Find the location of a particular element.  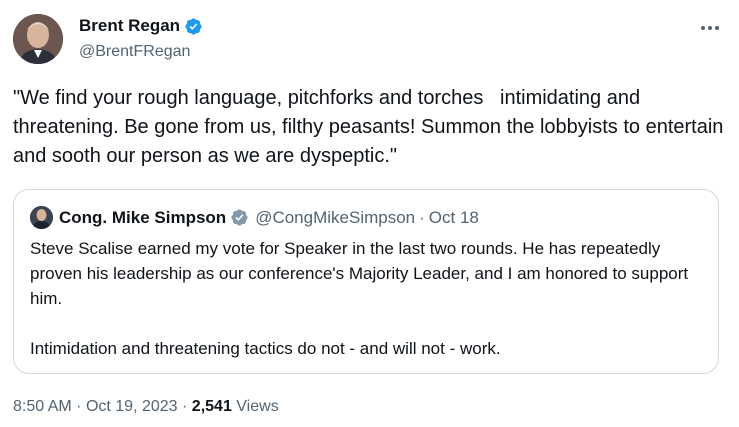

quoted-author-handle: @CongMikeSimpson is located at coordinates (335, 217).